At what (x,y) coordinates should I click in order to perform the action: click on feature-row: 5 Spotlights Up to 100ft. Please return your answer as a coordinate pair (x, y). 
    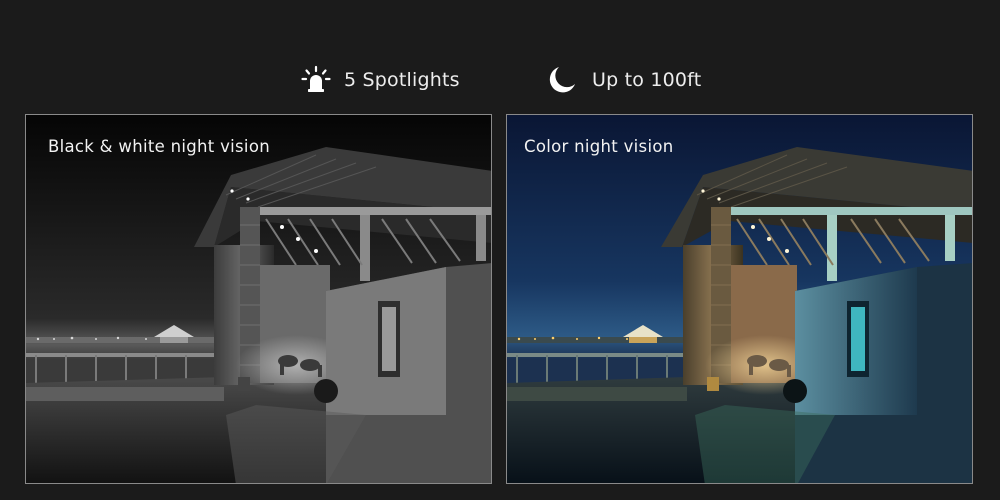
    Looking at the image, I should click on (500, 80).